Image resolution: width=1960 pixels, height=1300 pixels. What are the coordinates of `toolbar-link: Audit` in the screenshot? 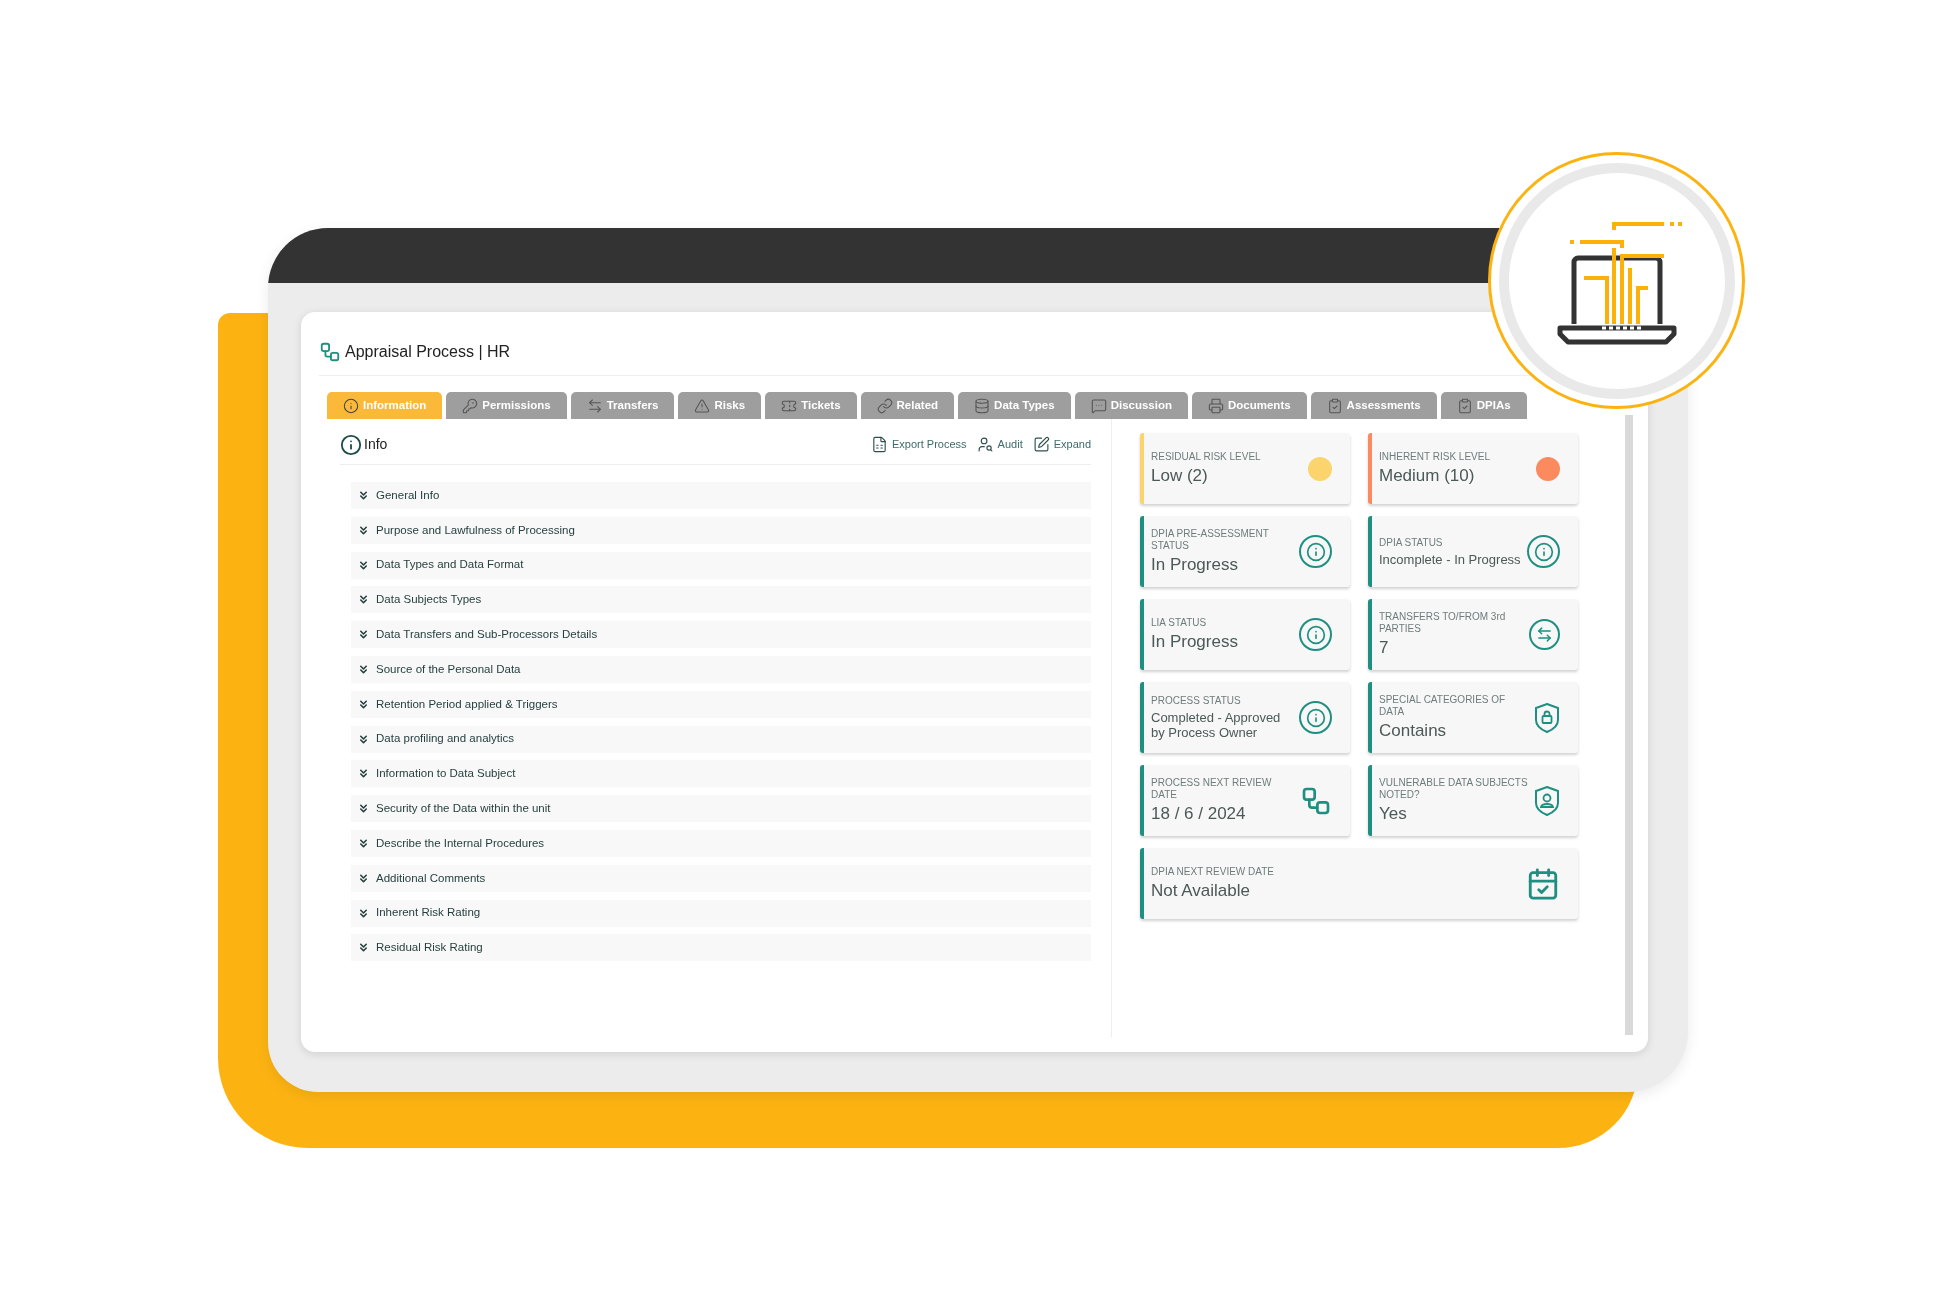 It's located at (999, 444).